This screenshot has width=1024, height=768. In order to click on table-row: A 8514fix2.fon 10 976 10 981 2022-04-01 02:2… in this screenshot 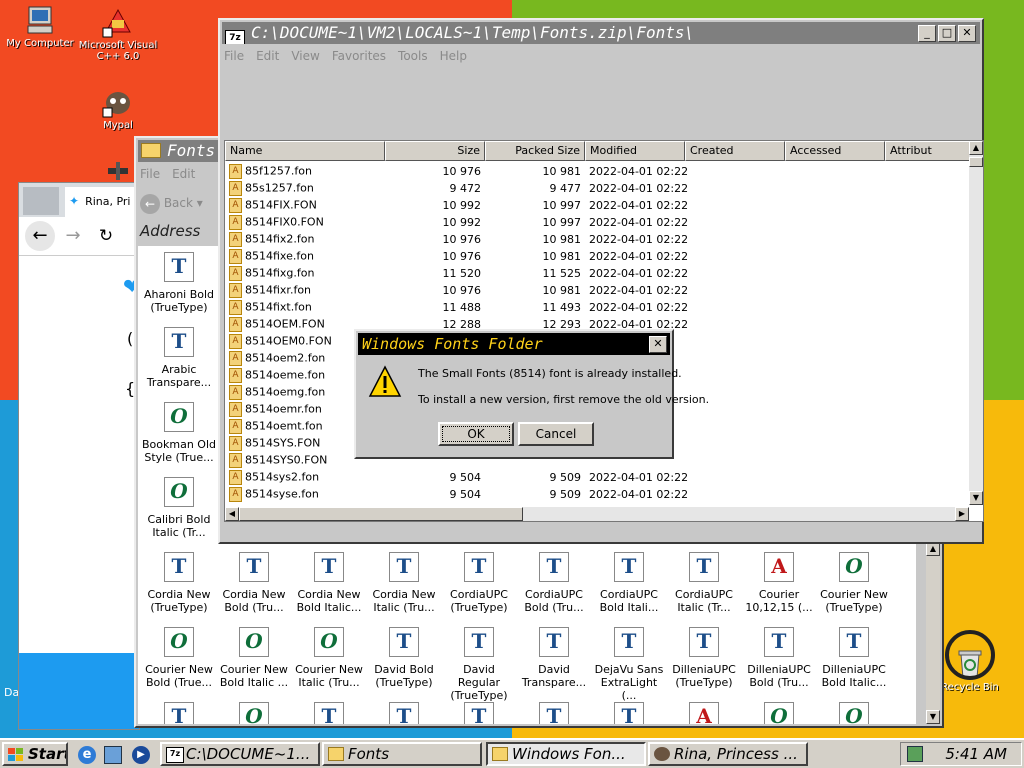, I will do `click(458, 239)`.